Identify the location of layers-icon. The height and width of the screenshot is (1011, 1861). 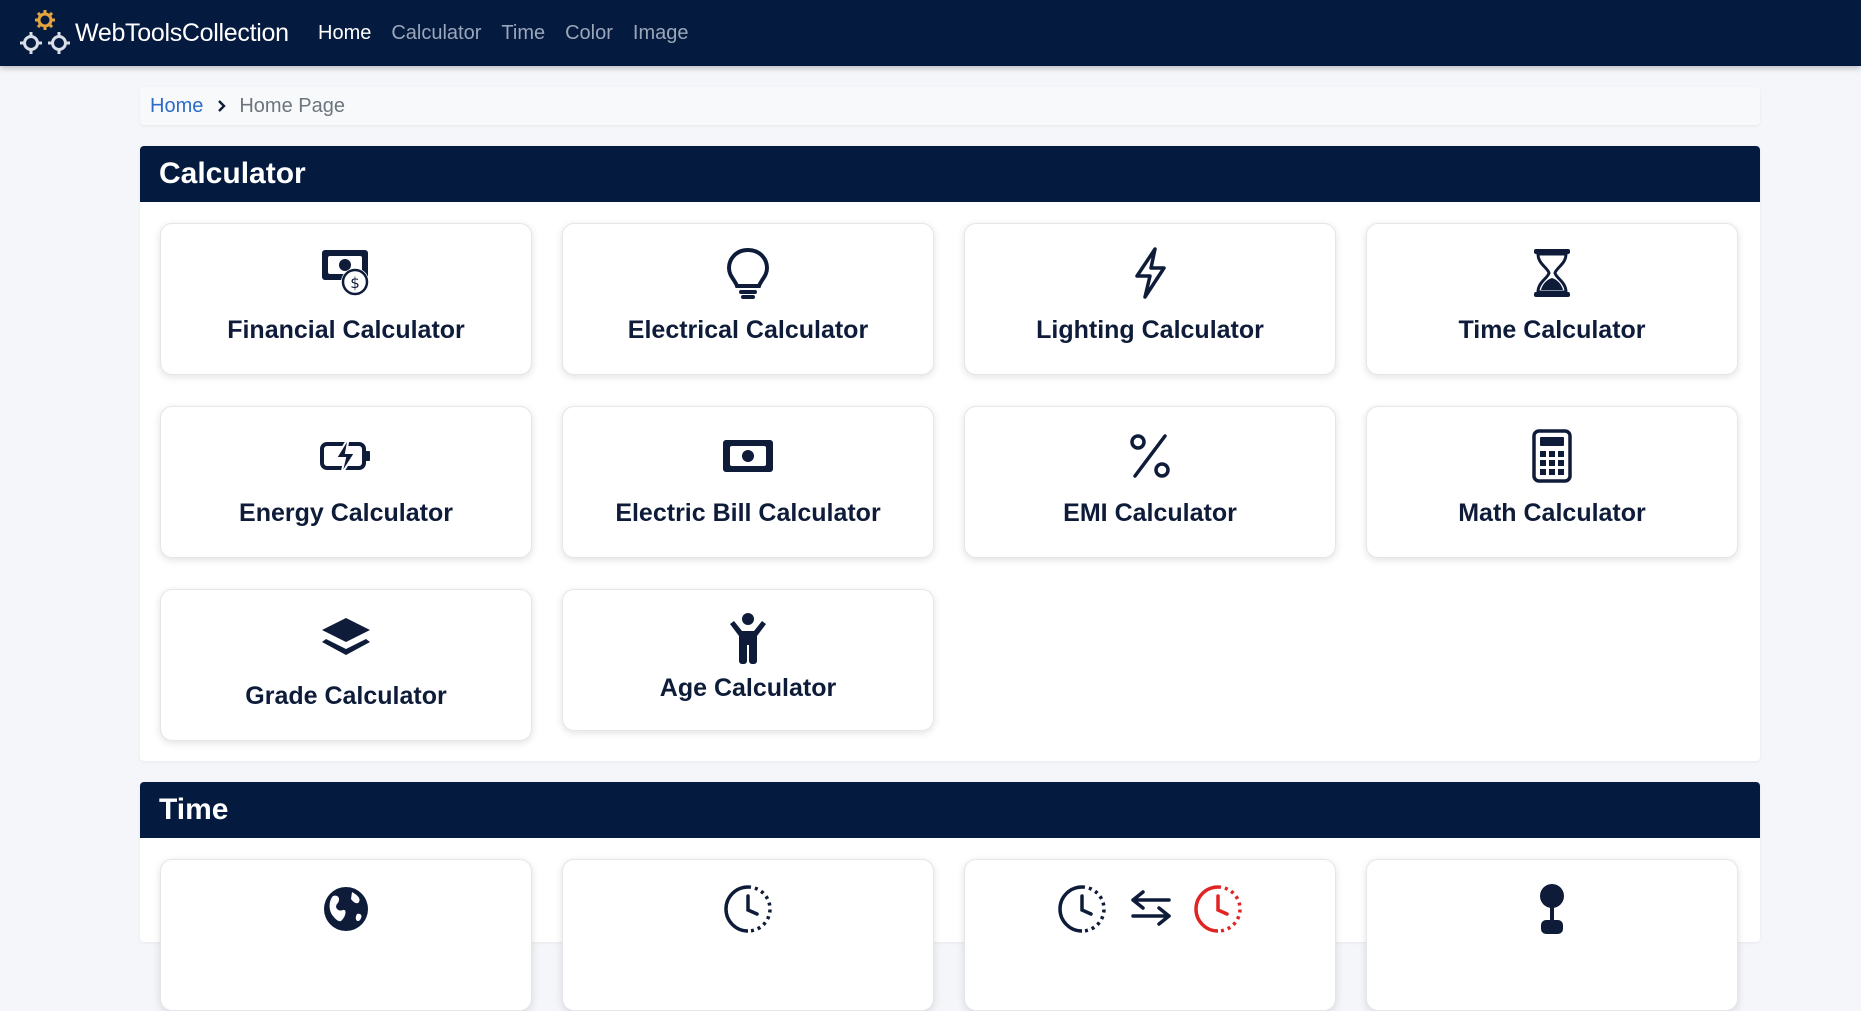
(346, 639).